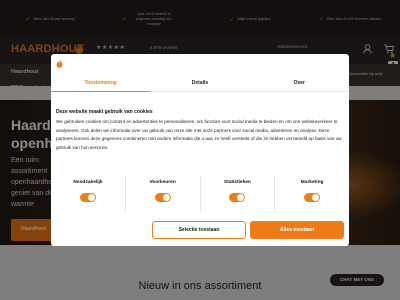  Describe the element at coordinates (312, 182) in the screenshot. I see `consent-label: Marketing` at that location.